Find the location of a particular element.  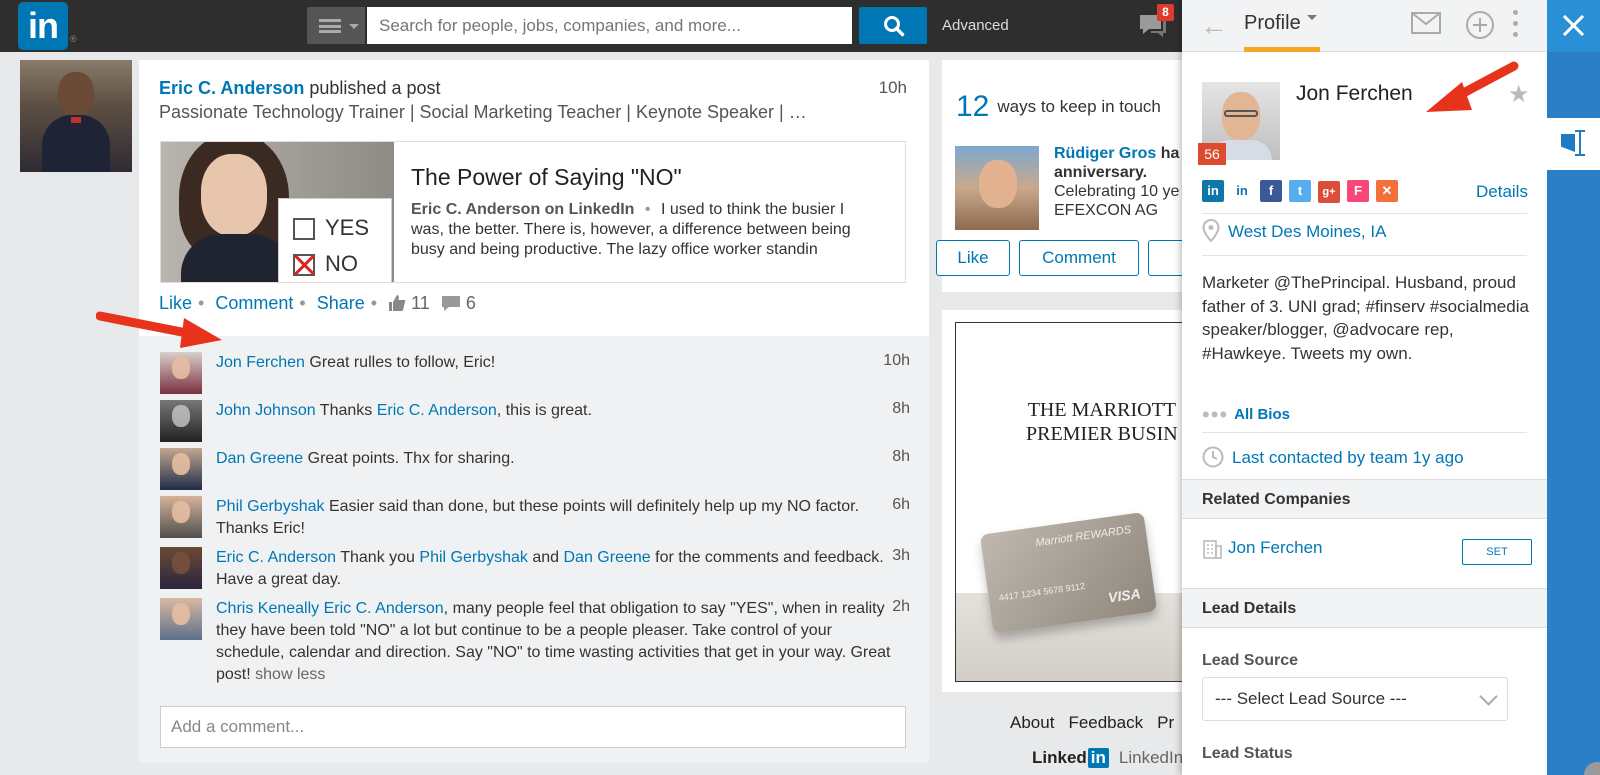

comments-count: 6 is located at coordinates (471, 303).